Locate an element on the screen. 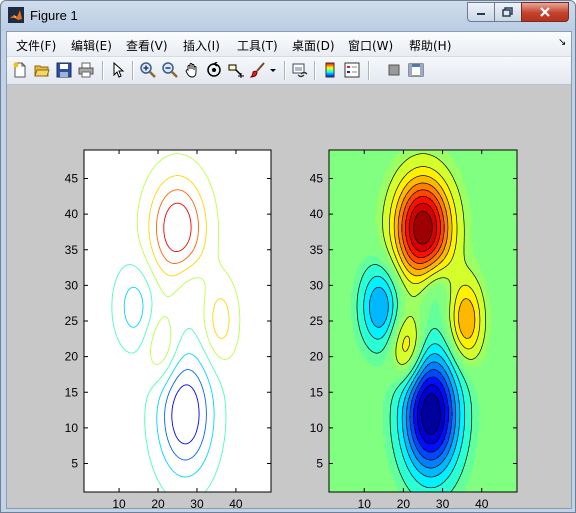  close-icon is located at coordinates (545, 12).